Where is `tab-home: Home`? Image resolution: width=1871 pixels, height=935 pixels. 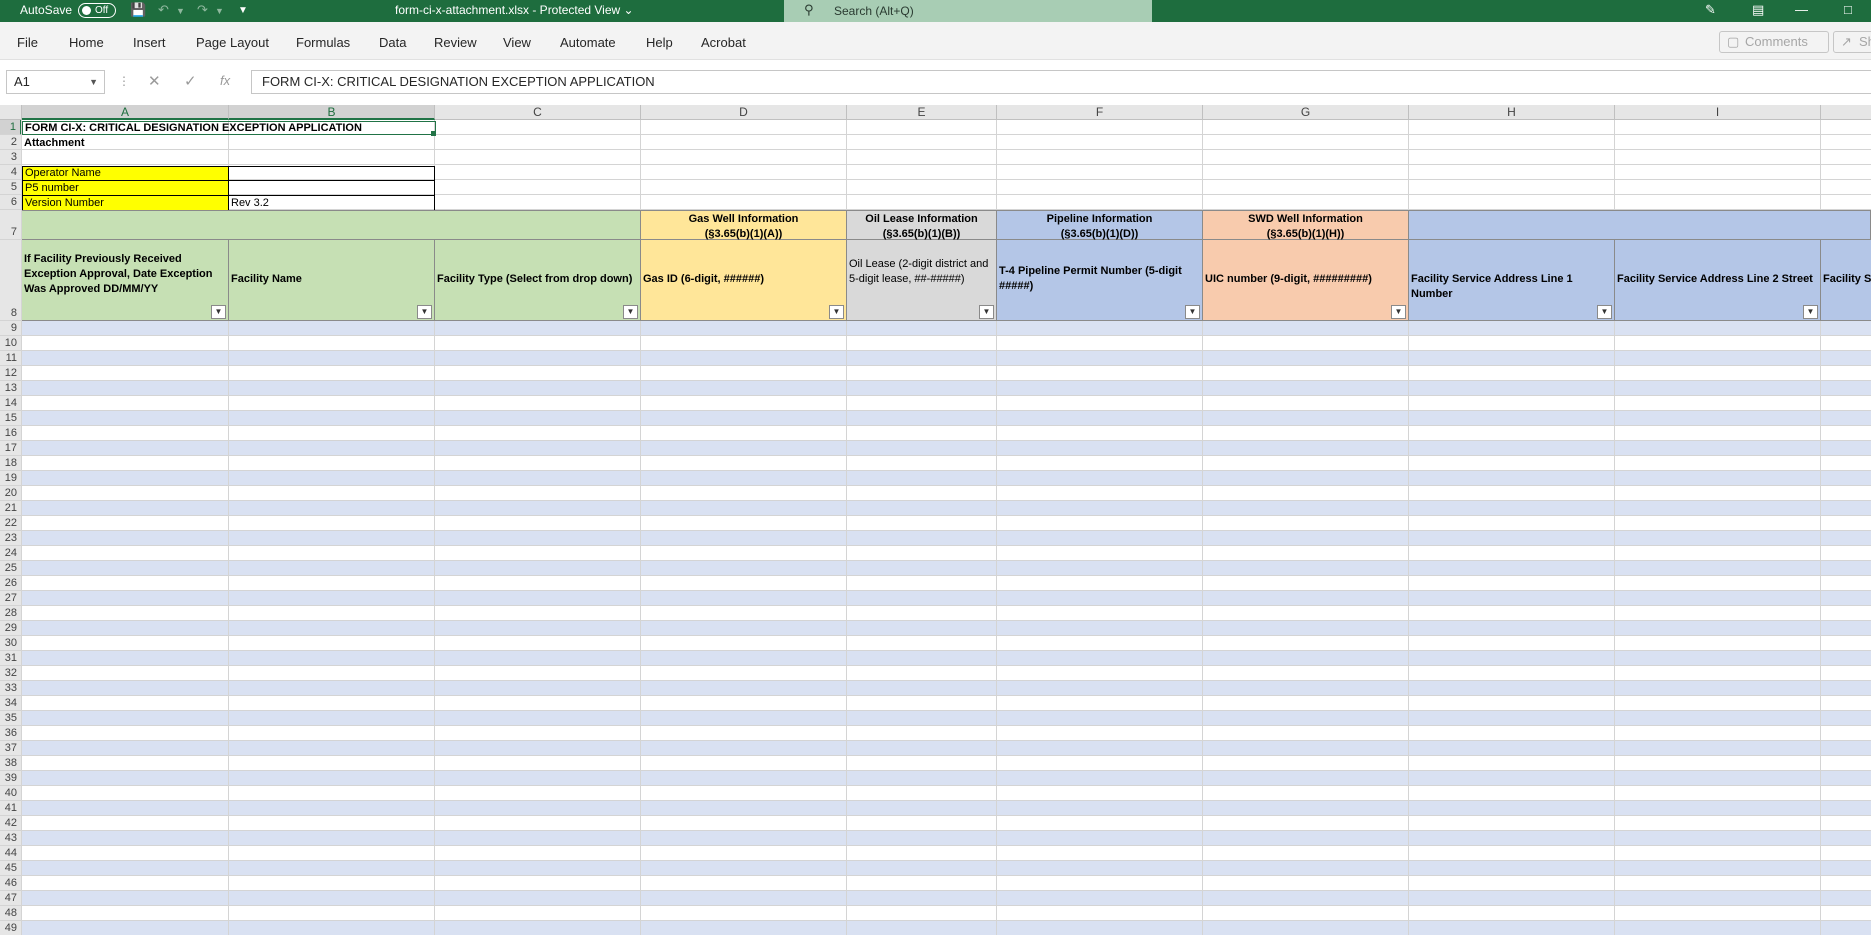
tab-home: Home is located at coordinates (86, 42).